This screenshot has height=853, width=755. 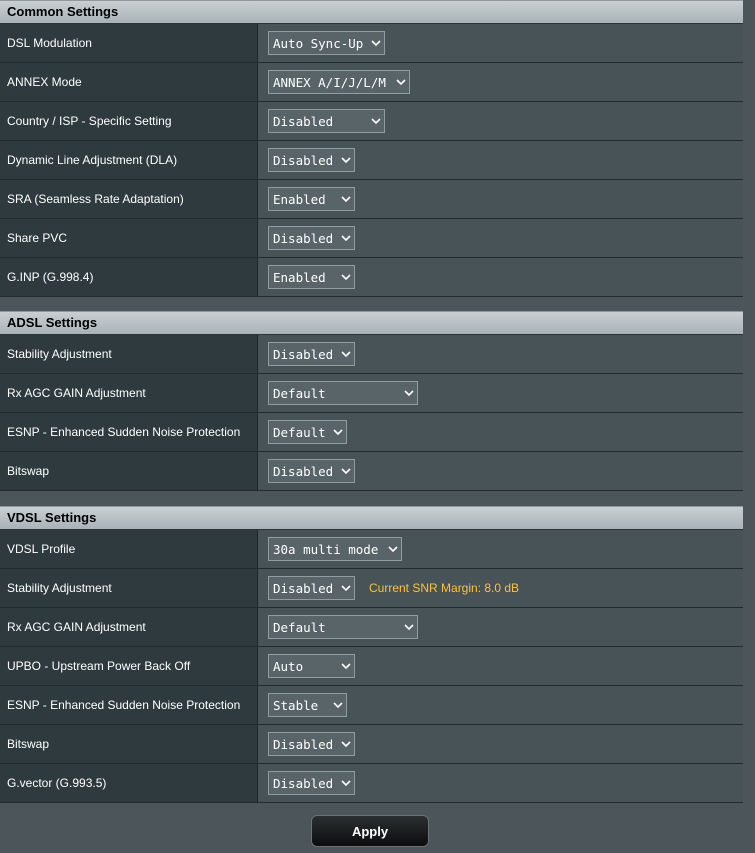 I want to click on row-vdsl-bitswap: Bitswap Disabled, so click(x=371, y=744).